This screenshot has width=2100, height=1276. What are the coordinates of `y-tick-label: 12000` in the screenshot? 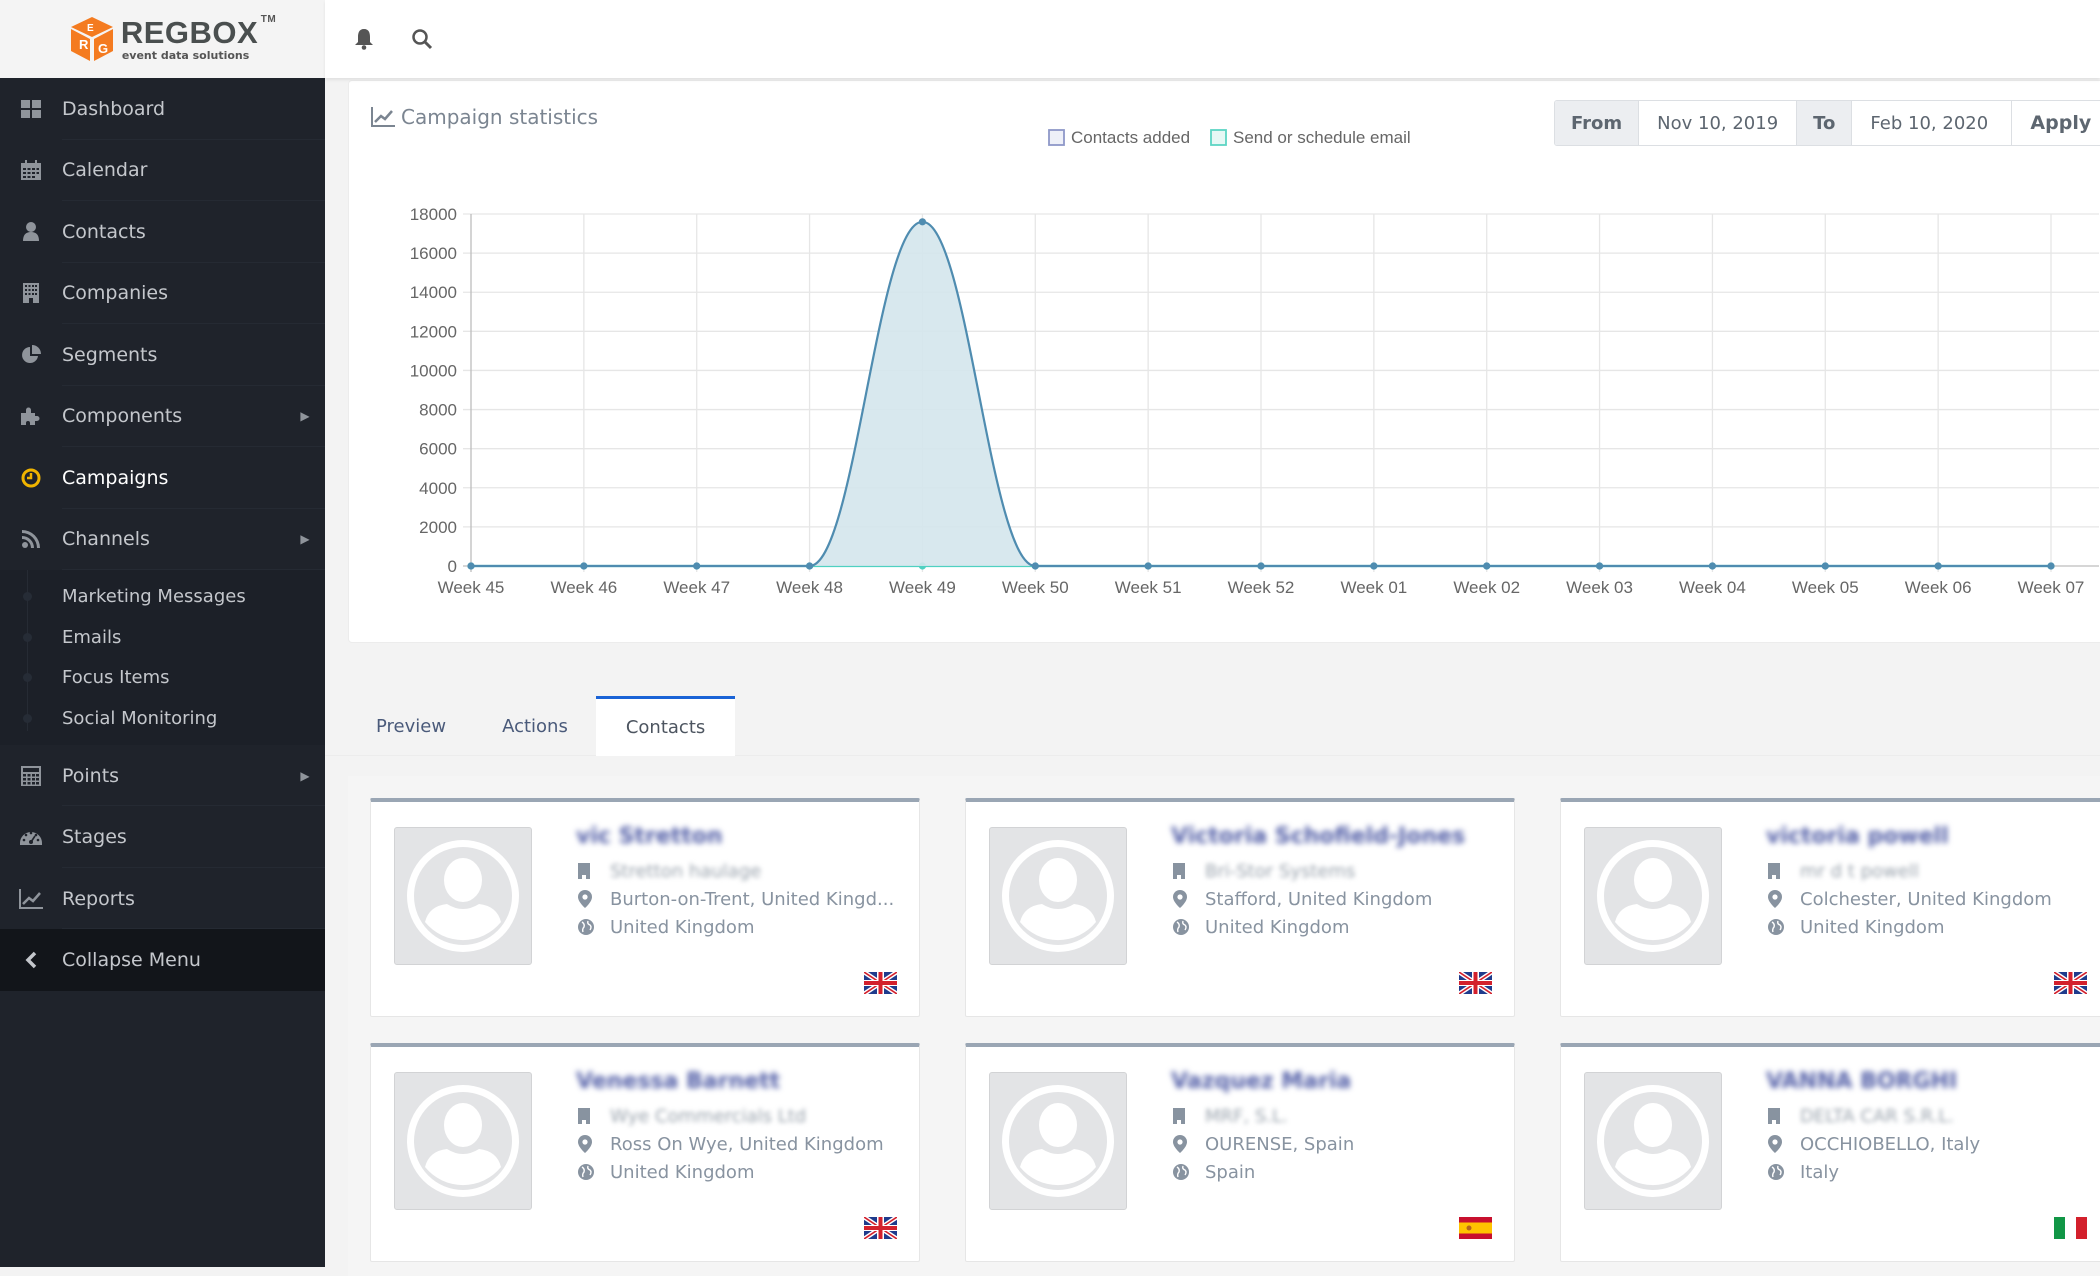 It's located at (433, 331).